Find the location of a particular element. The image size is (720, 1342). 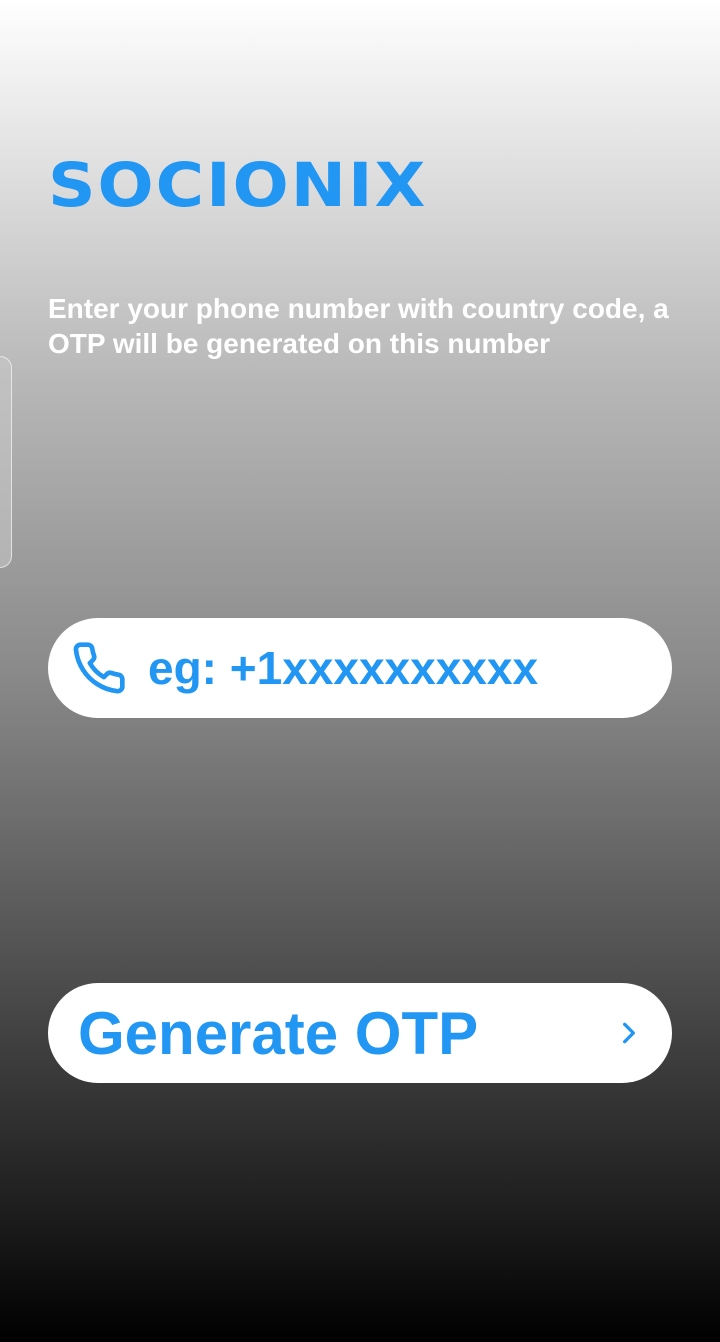

chevron-right-icon is located at coordinates (629, 1033).